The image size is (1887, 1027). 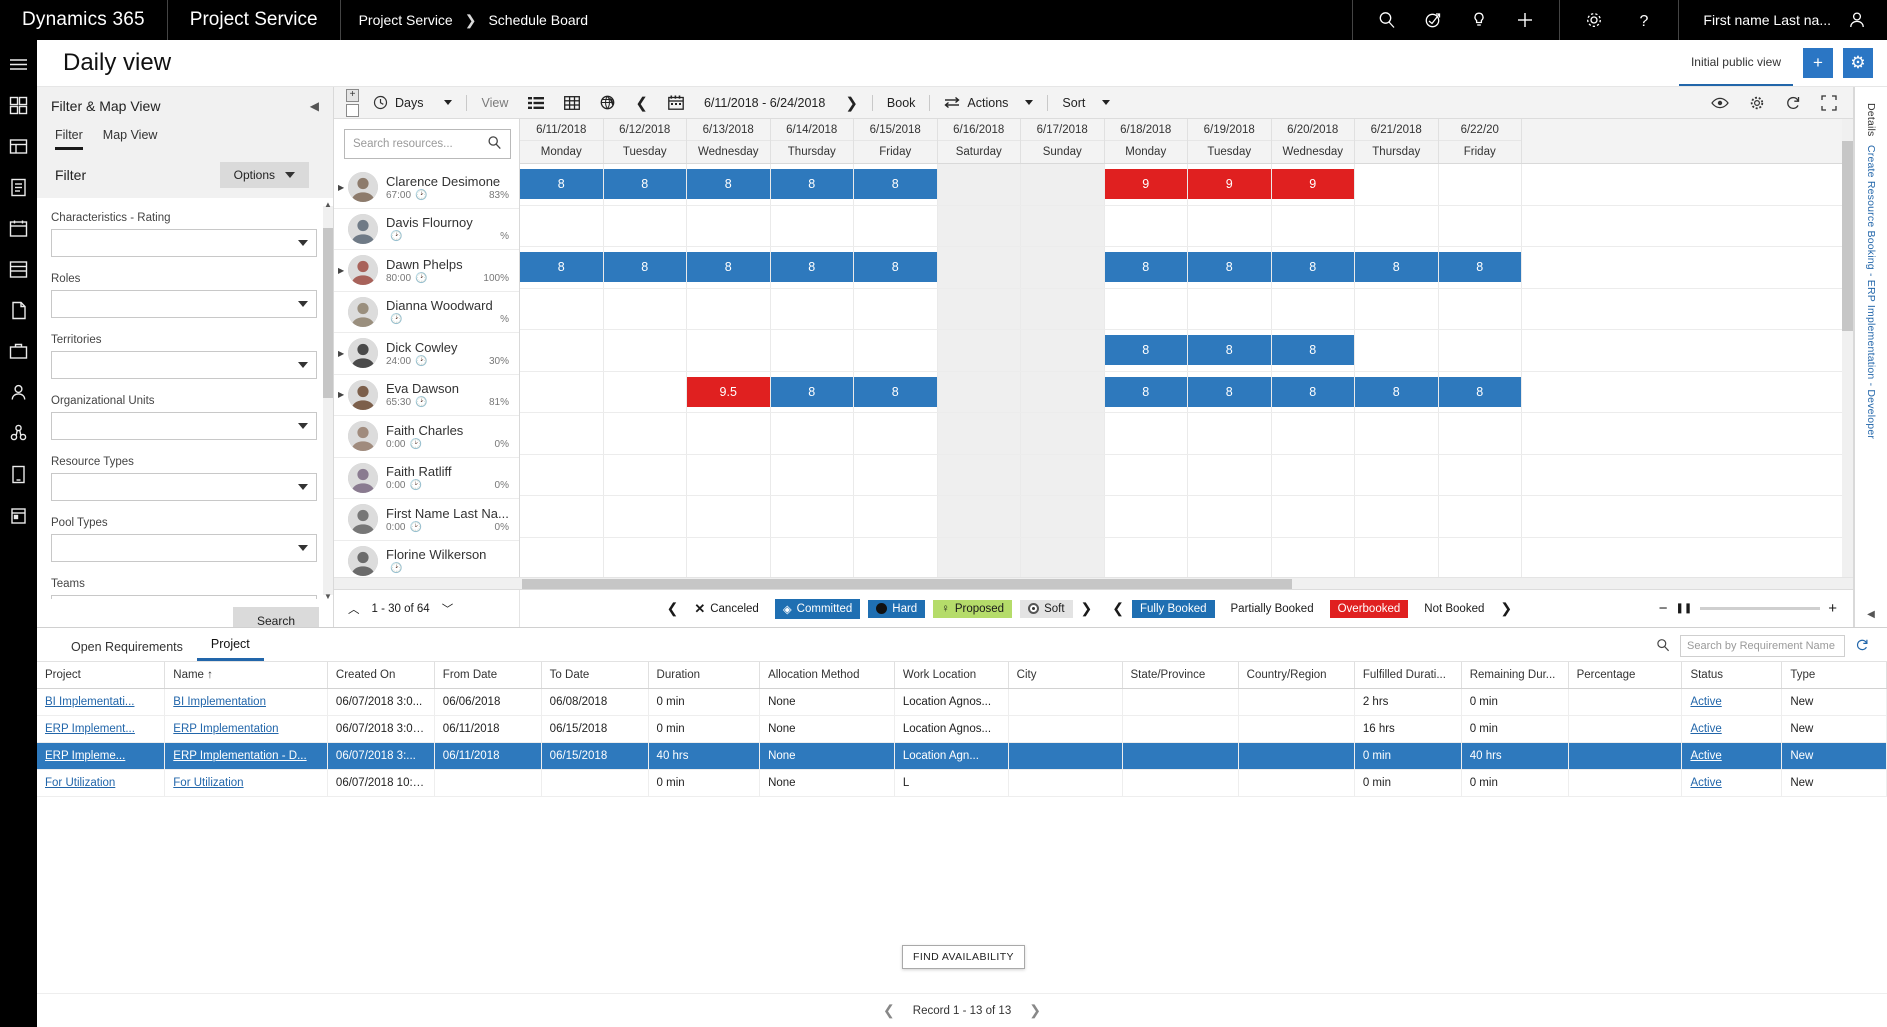 I want to click on scroll-down-arrow-icon: ▼, so click(x=328, y=595).